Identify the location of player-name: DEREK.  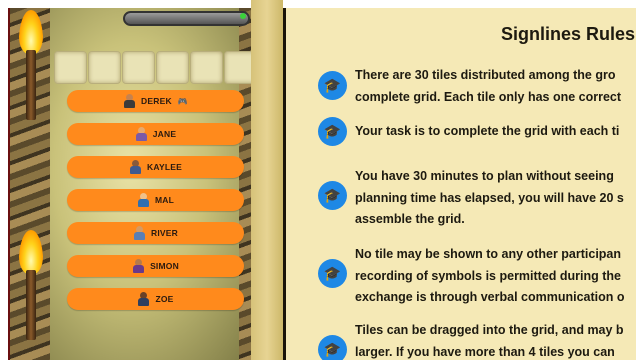
(156, 101).